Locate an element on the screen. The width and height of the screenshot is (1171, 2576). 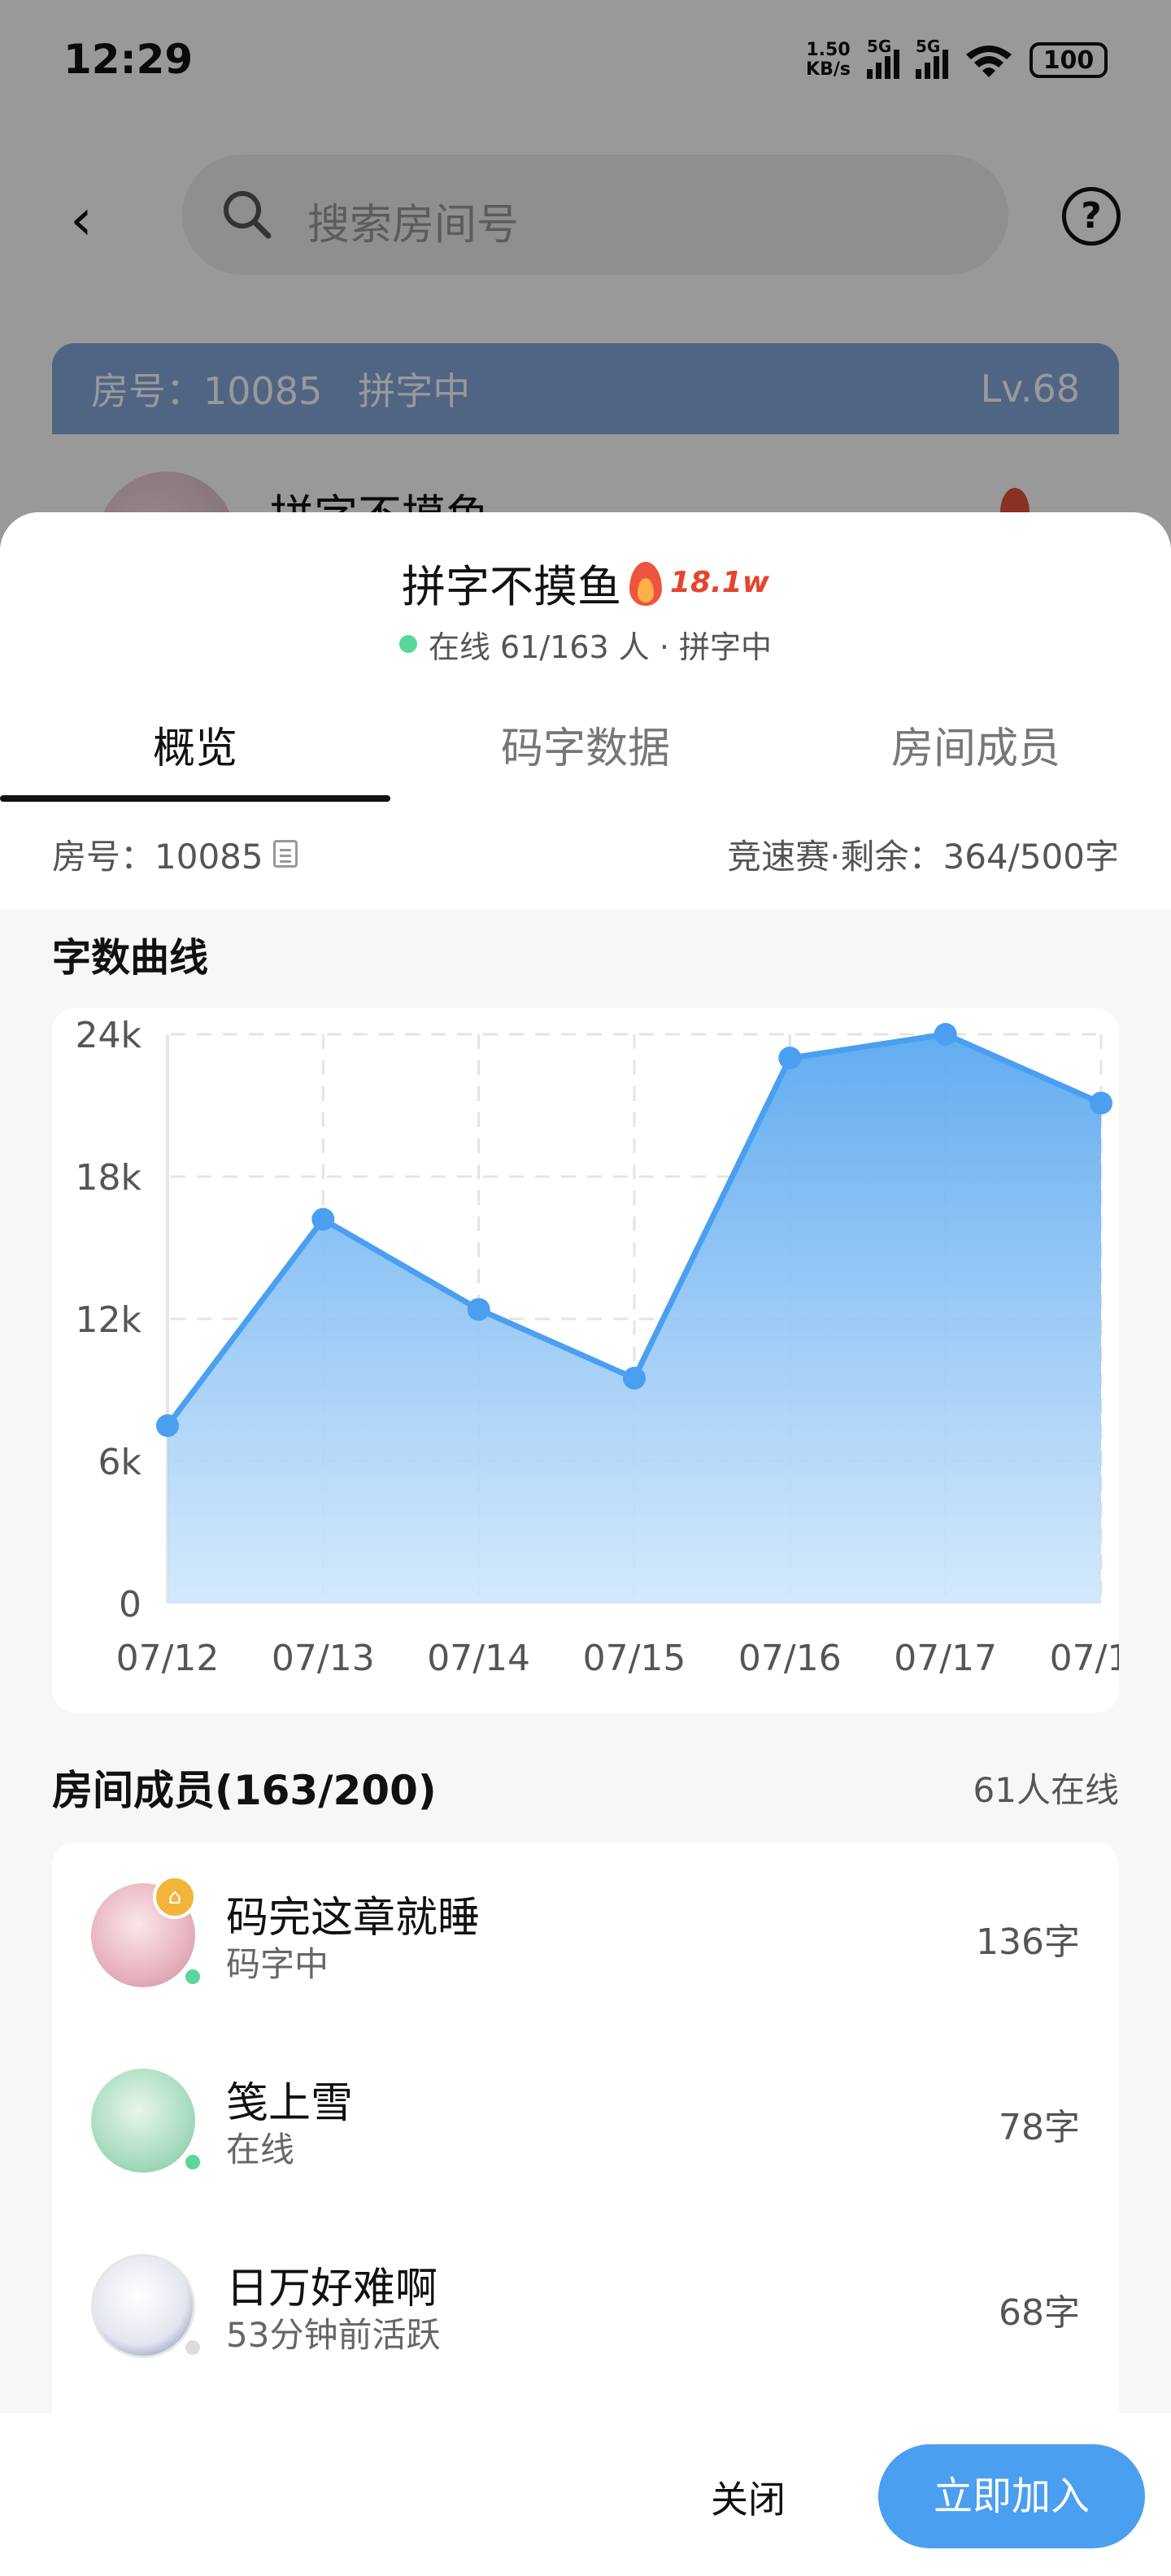
y-tick-label: 18k is located at coordinates (109, 1178).